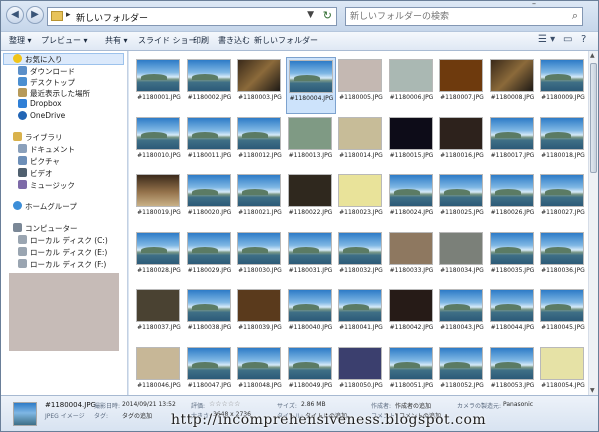  Describe the element at coordinates (361, 315) in the screenshot. I see `file-item: #1180041.JPG` at that location.